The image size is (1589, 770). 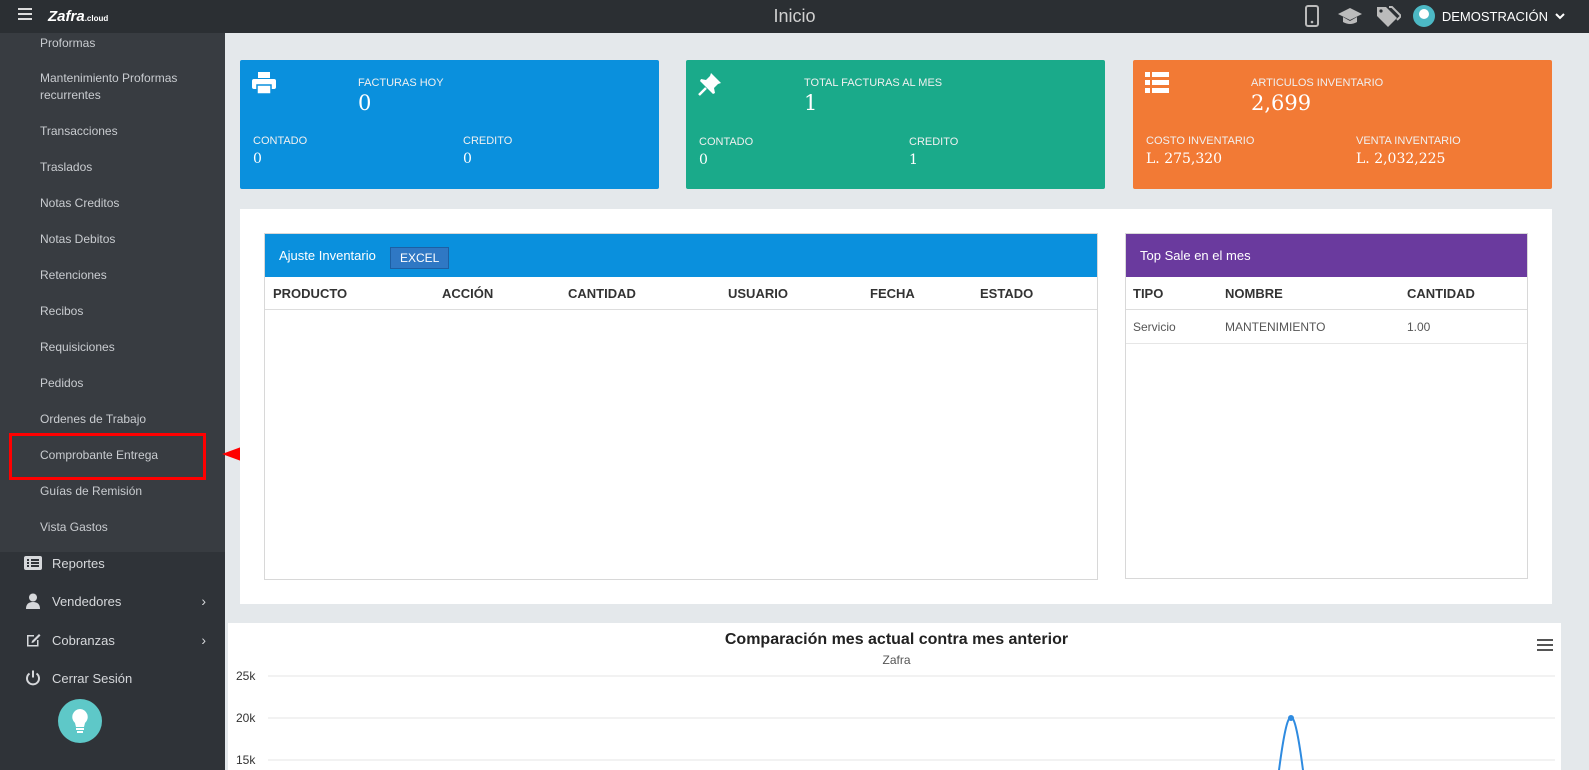 I want to click on table-row: Servicio MANTENIMIENTO 1.00, so click(x=1326, y=327).